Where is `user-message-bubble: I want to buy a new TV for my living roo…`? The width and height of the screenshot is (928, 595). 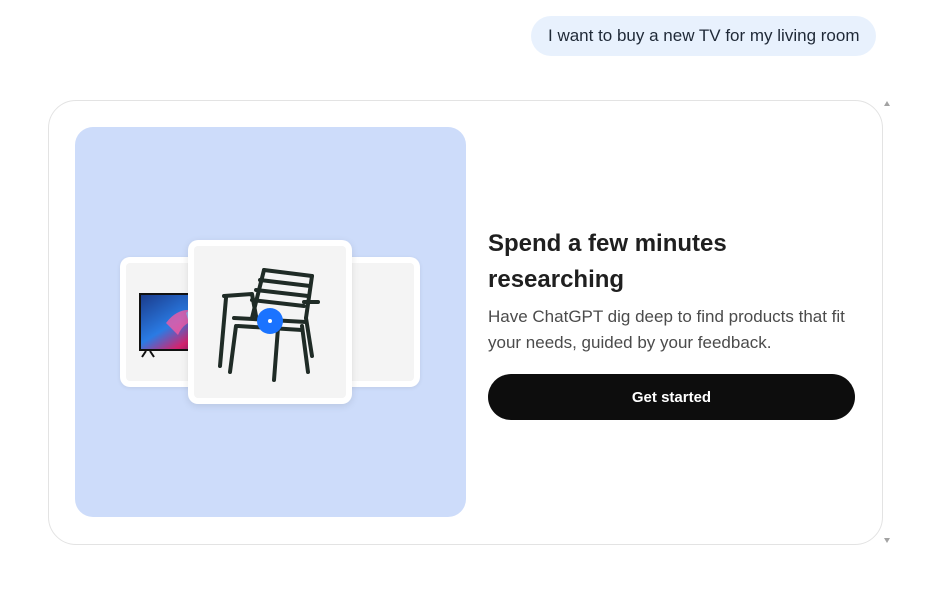 user-message-bubble: I want to buy a new TV for my living roo… is located at coordinates (704, 36).